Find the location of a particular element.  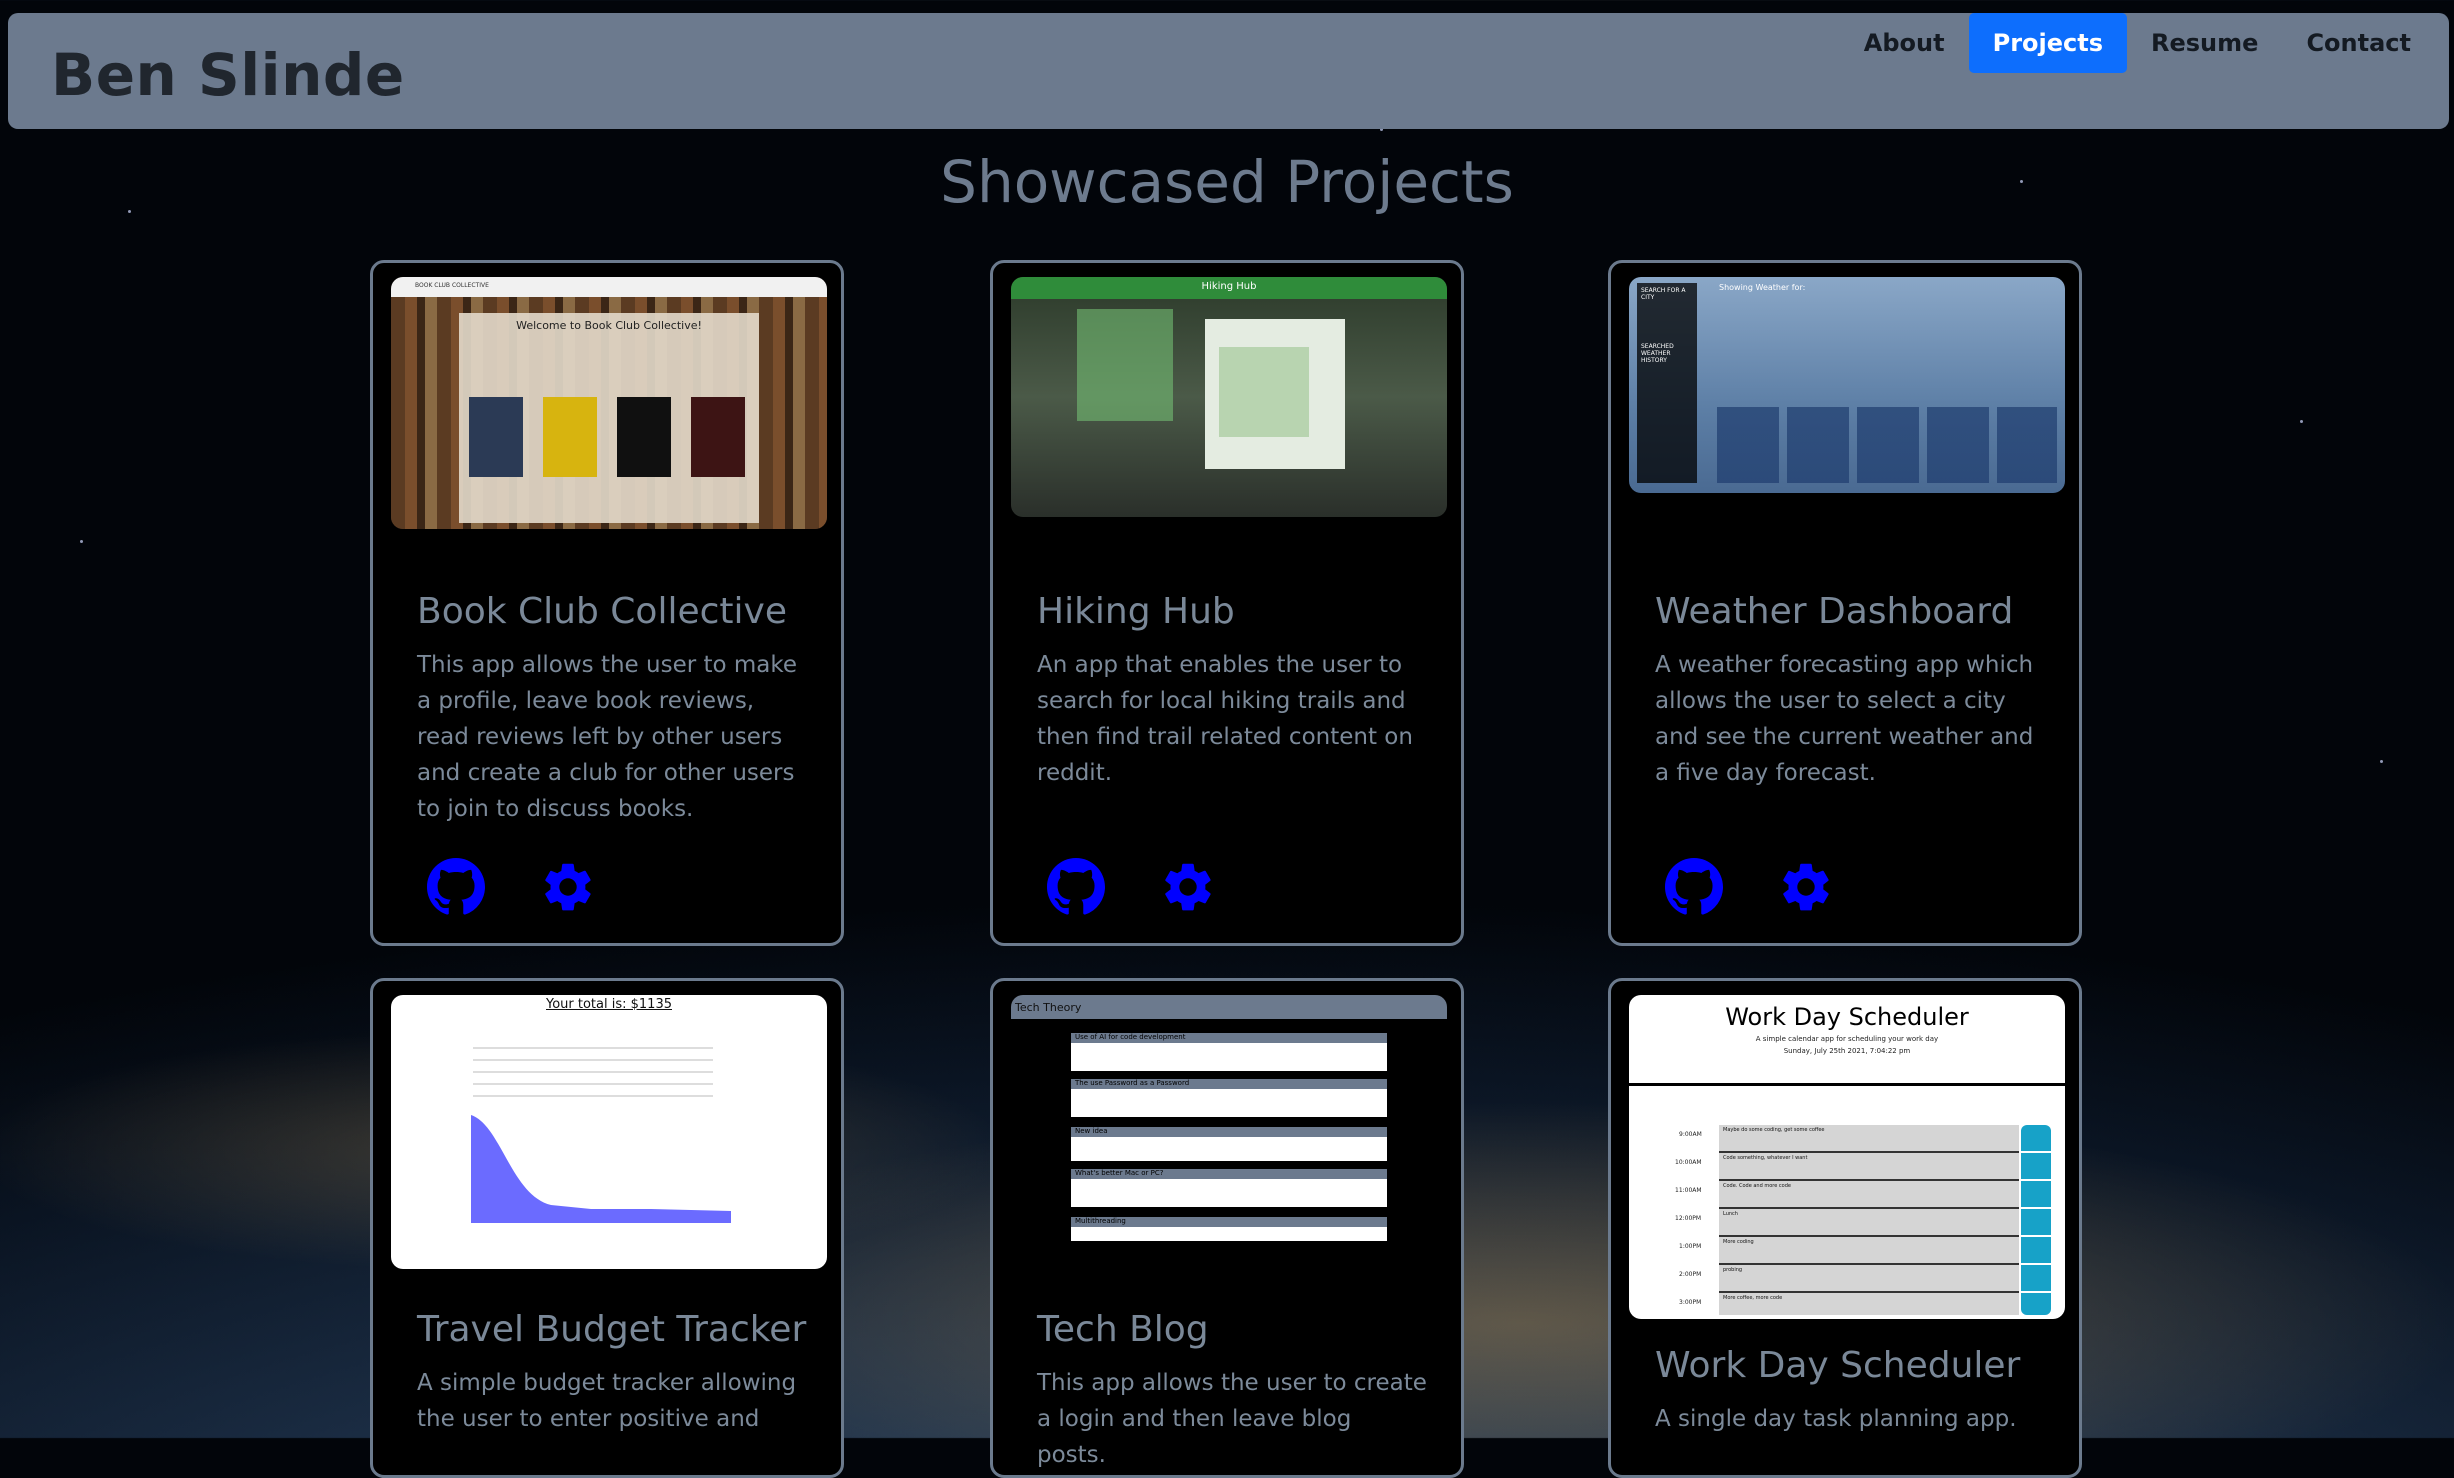

screenshot-date: Sunday, July 25th 2021, 7:04:22 pm is located at coordinates (1847, 1051).